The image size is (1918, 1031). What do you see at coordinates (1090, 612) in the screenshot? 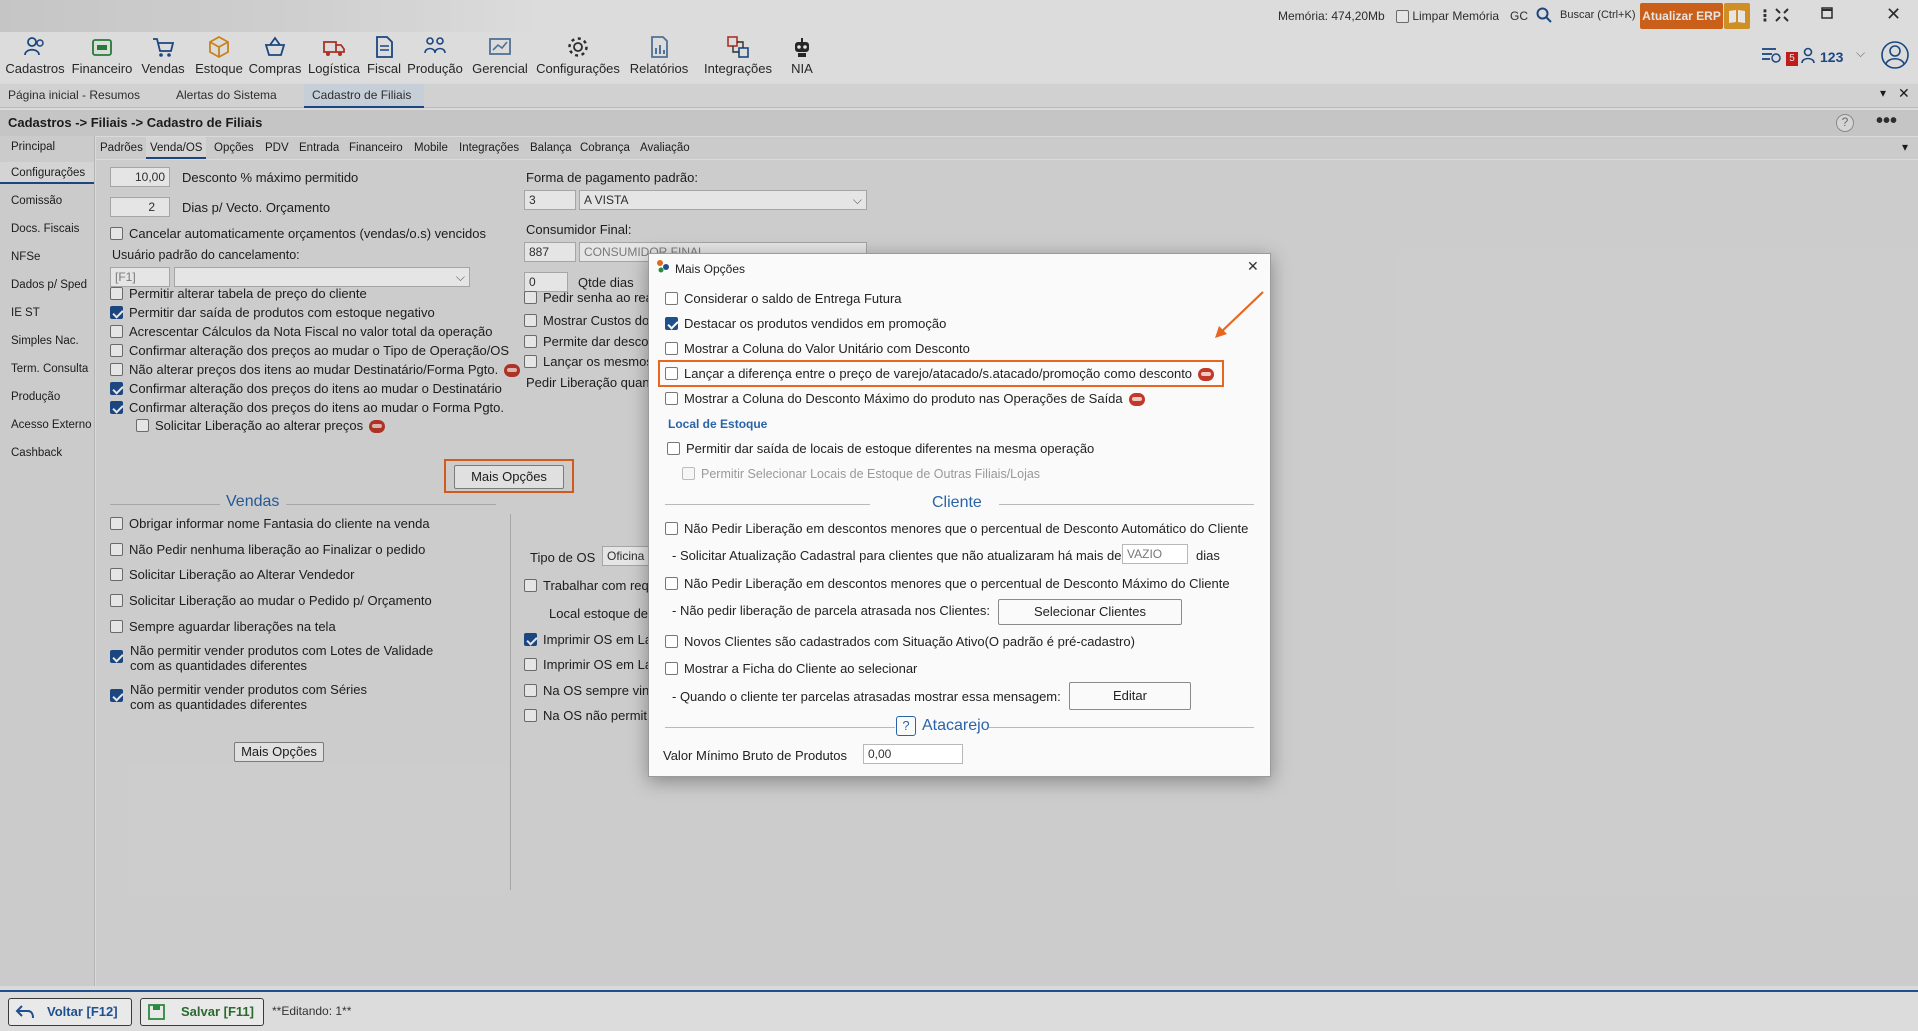
I see `selecionar-clientes-button: Selecionar Clientes` at bounding box center [1090, 612].